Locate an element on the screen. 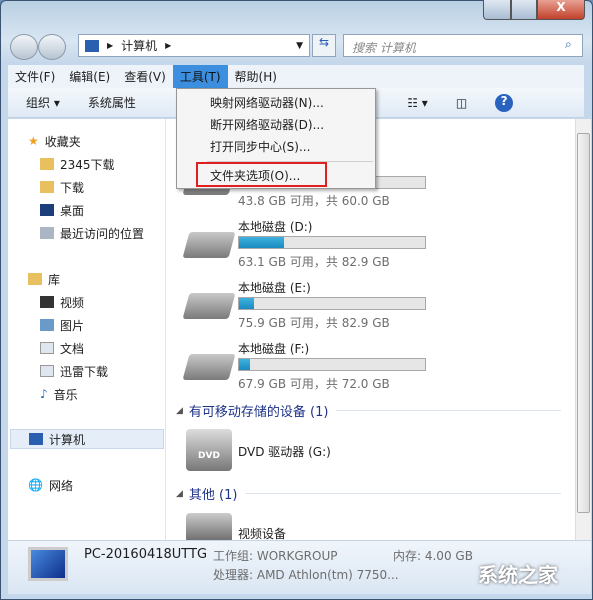 This screenshot has height=600, width=593. menu-edit: 编辑(E) is located at coordinates (89, 76).